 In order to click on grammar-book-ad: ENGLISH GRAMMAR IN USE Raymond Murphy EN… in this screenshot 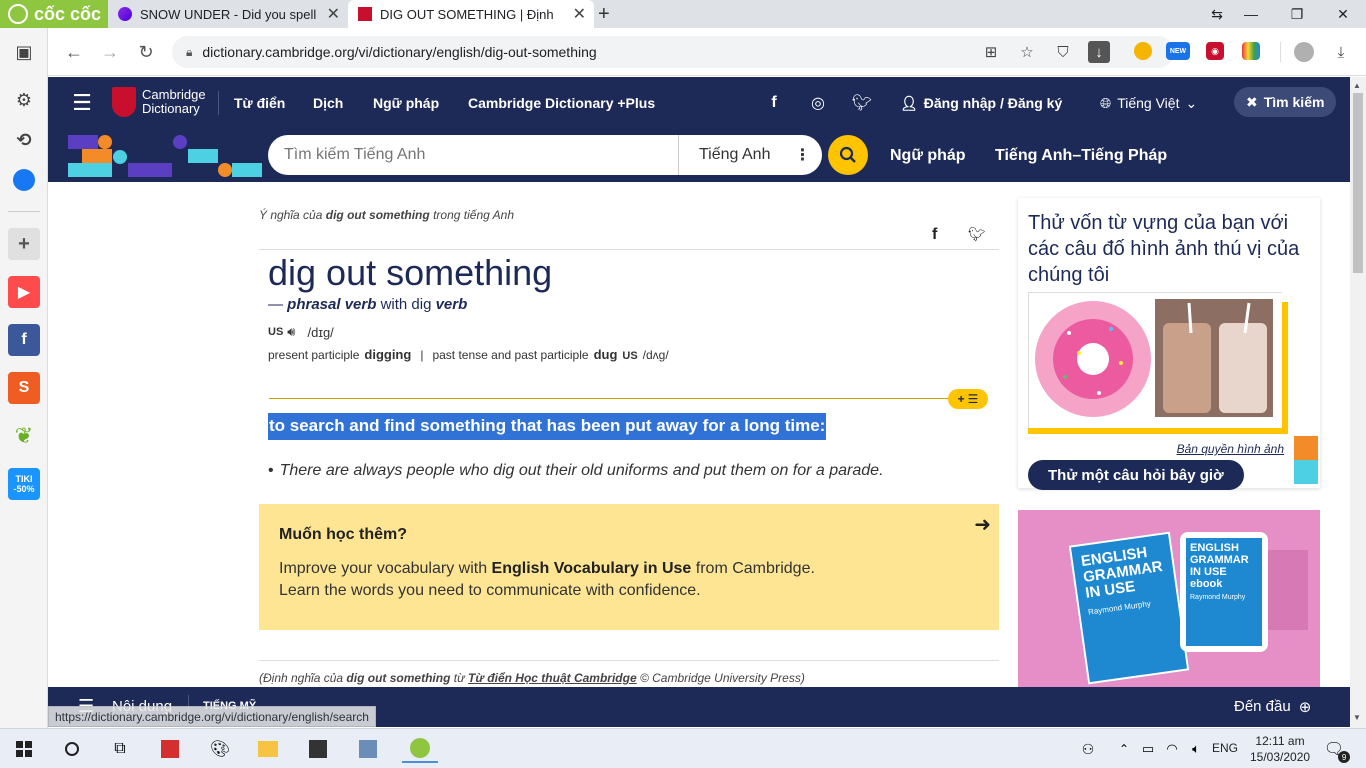, I will do `click(1169, 598)`.